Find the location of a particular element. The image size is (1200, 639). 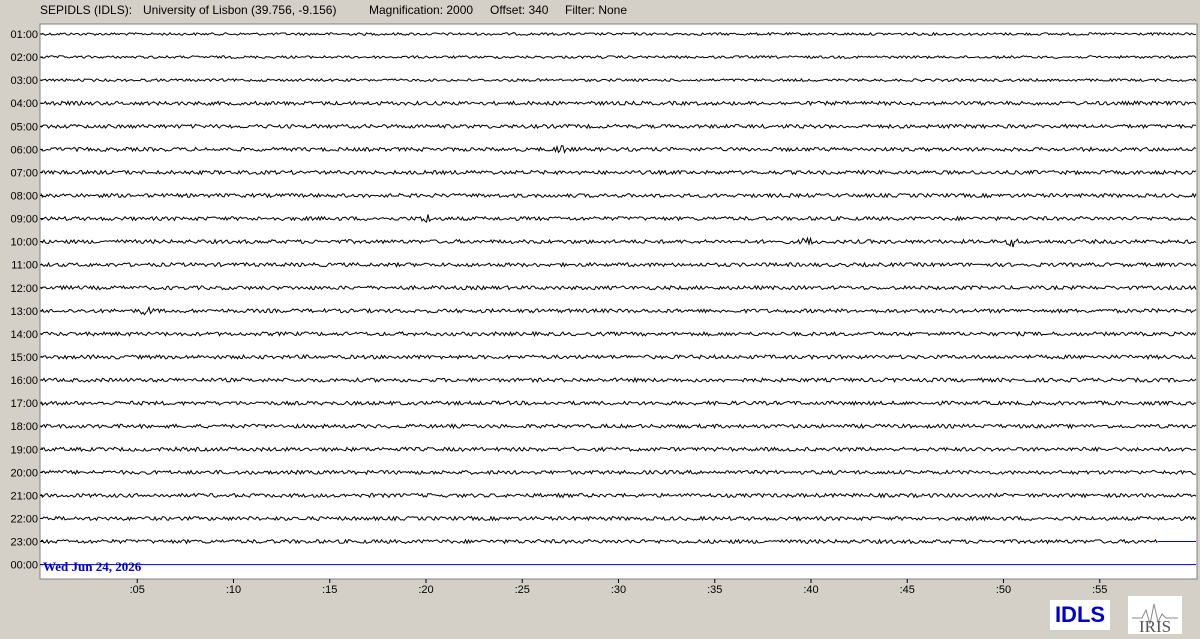

hour-label: 10:00 is located at coordinates (24, 243).